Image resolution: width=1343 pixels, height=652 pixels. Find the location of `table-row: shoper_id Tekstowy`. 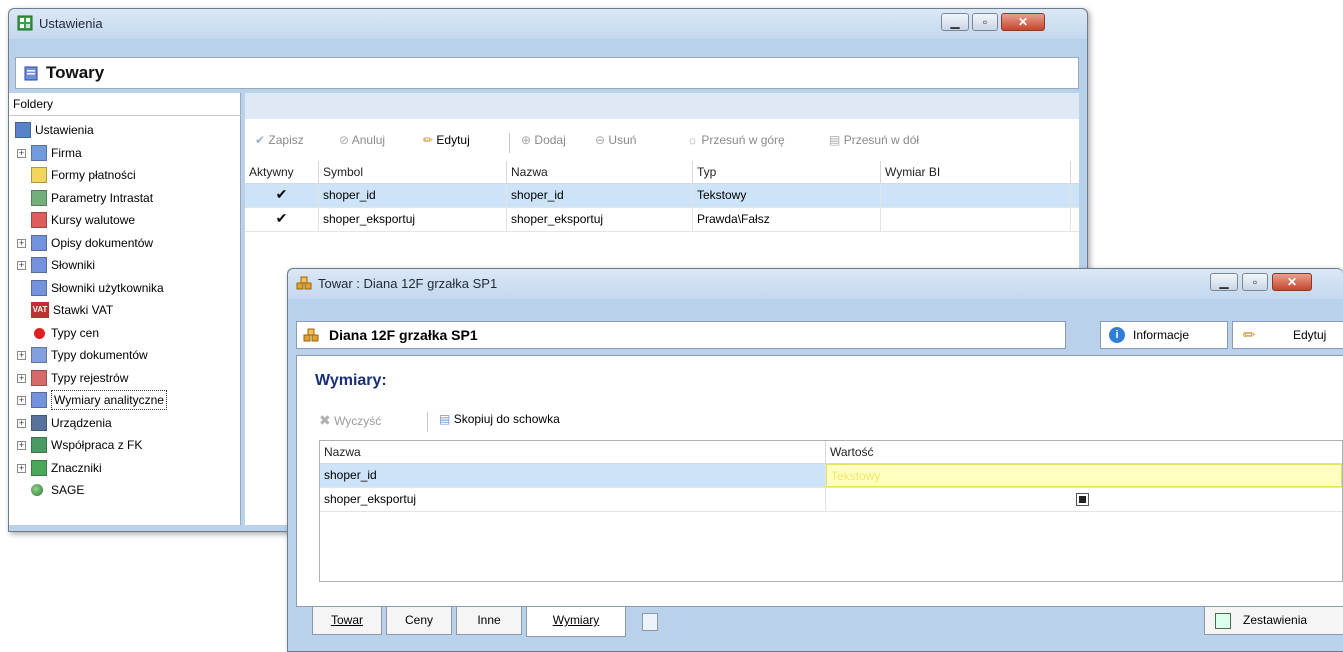

table-row: shoper_id Tekstowy is located at coordinates (831, 476).